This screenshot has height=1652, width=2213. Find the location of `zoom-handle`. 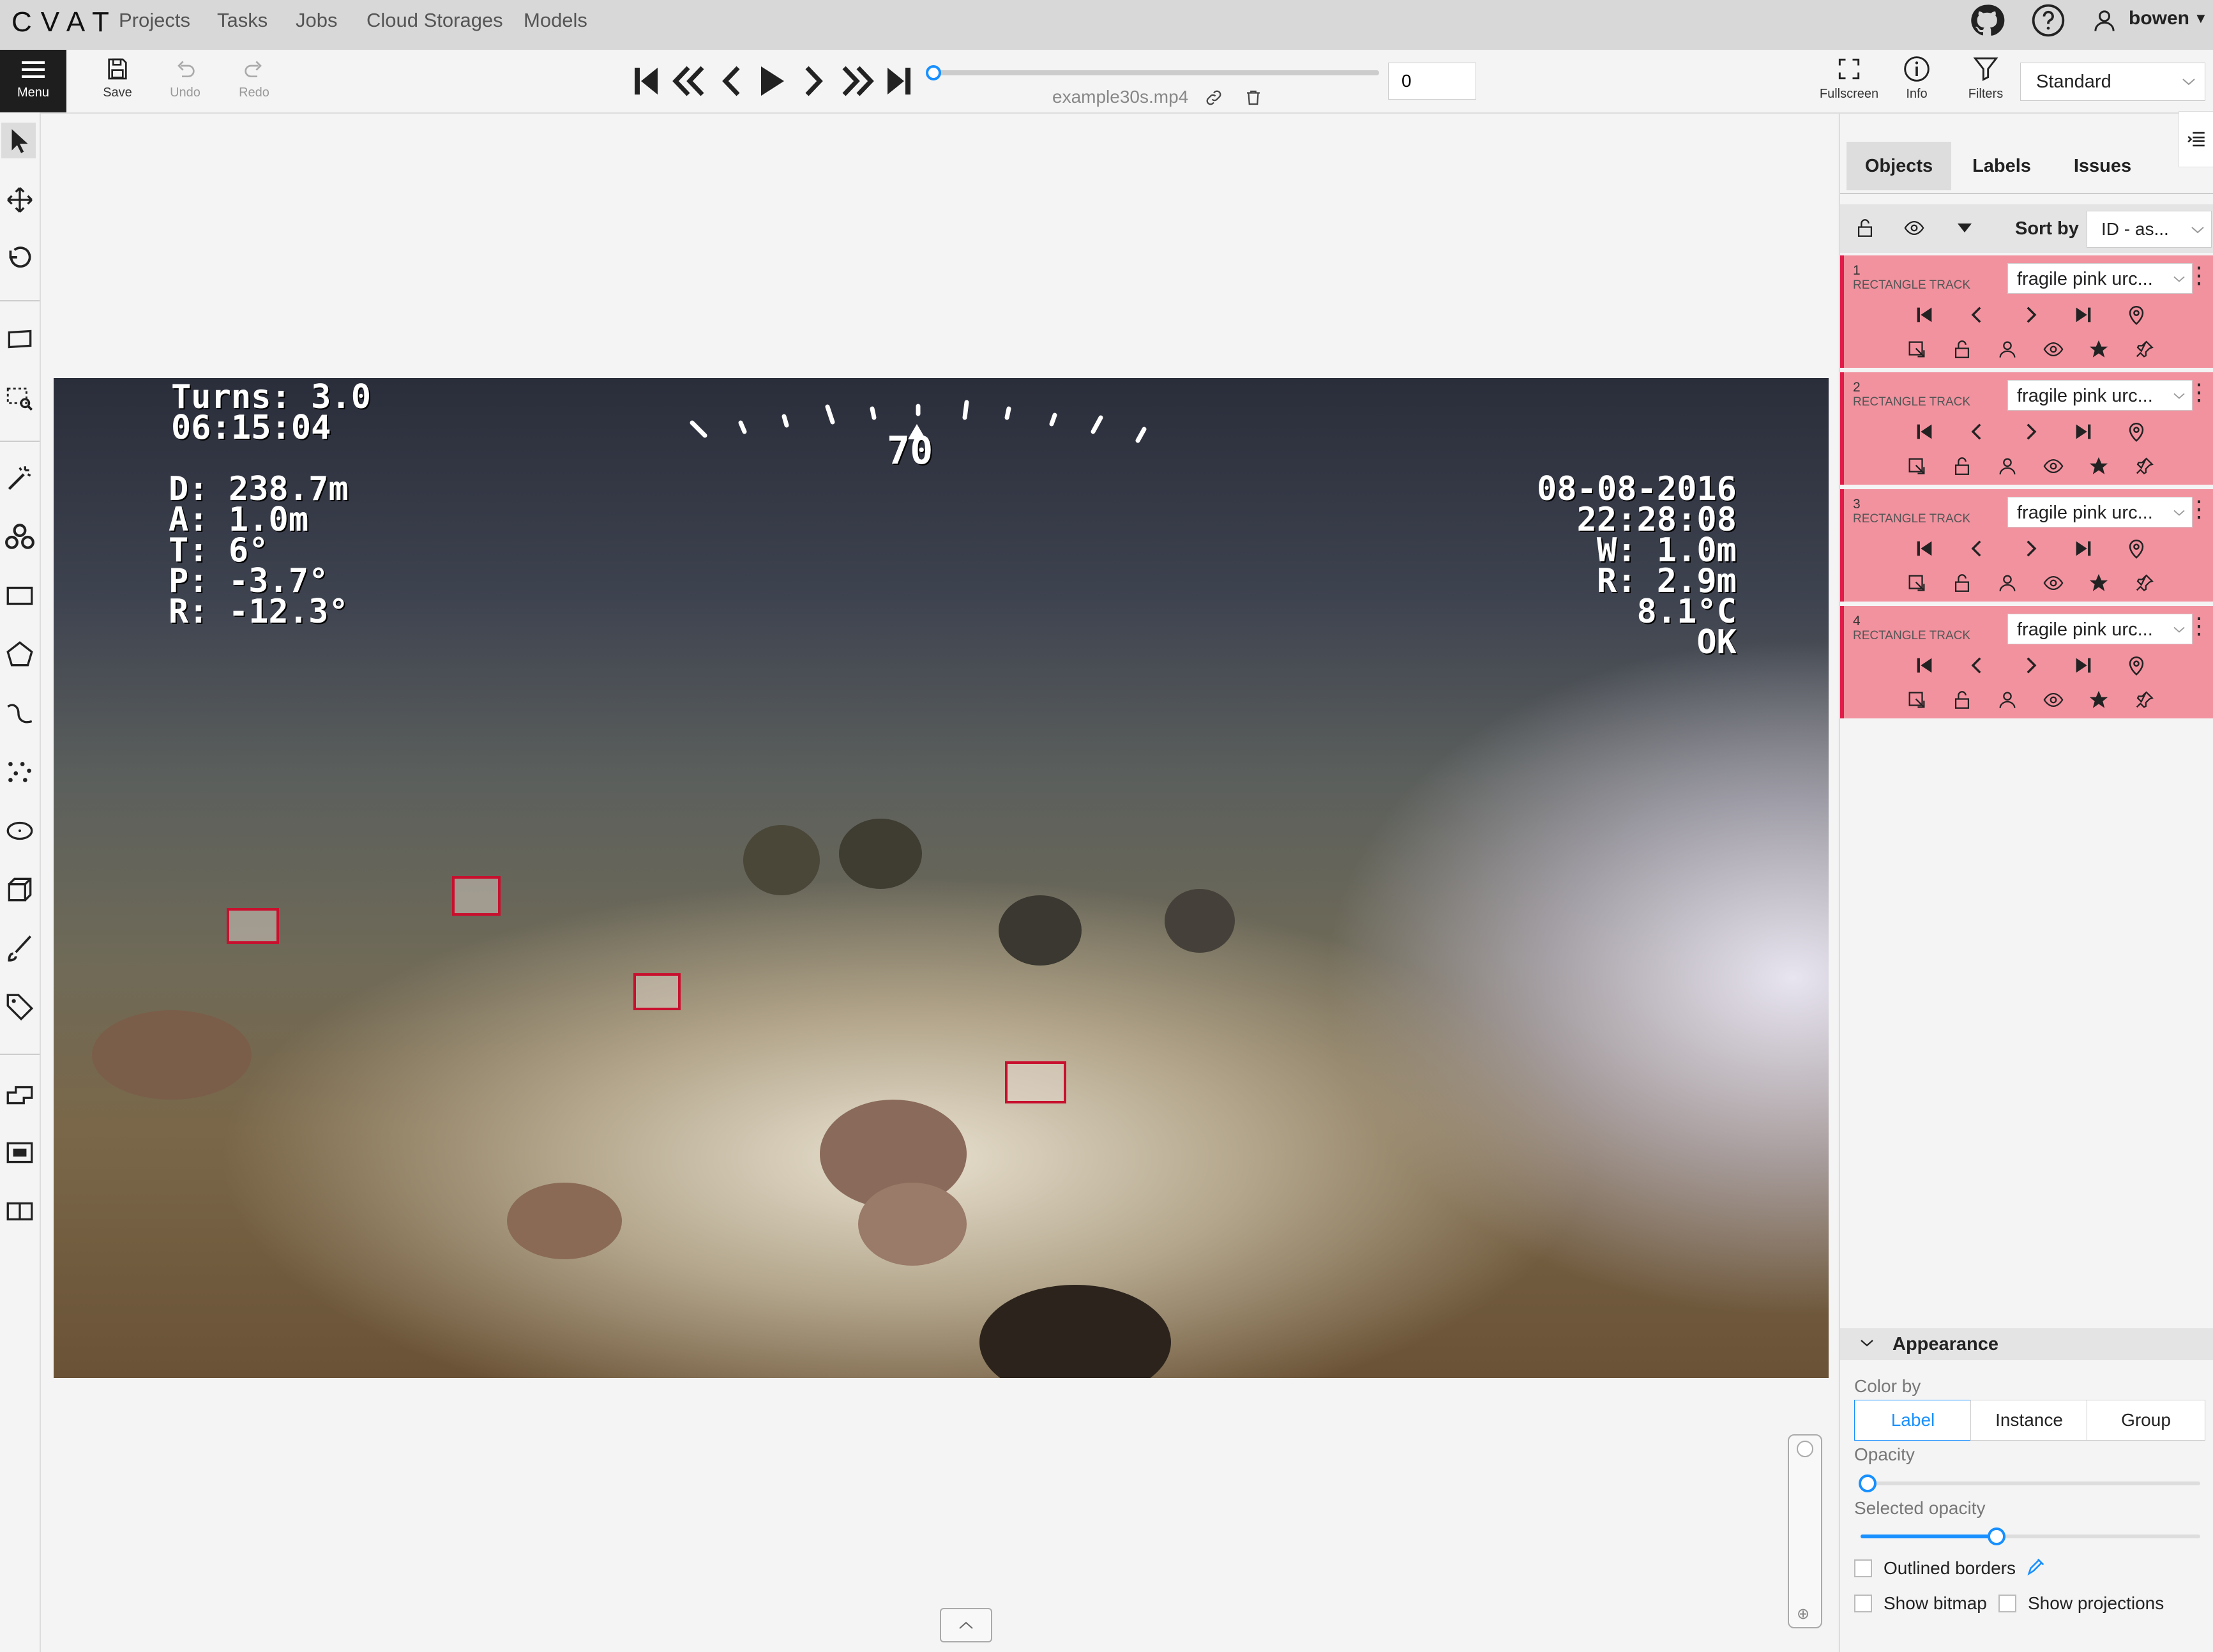

zoom-handle is located at coordinates (1805, 1449).